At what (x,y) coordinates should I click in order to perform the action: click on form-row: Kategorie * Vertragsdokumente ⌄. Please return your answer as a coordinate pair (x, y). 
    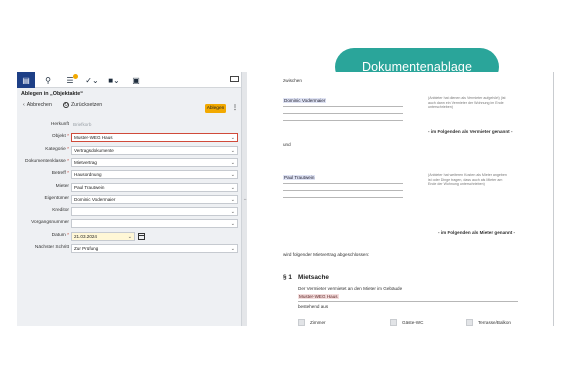
    Looking at the image, I should click on (129, 150).